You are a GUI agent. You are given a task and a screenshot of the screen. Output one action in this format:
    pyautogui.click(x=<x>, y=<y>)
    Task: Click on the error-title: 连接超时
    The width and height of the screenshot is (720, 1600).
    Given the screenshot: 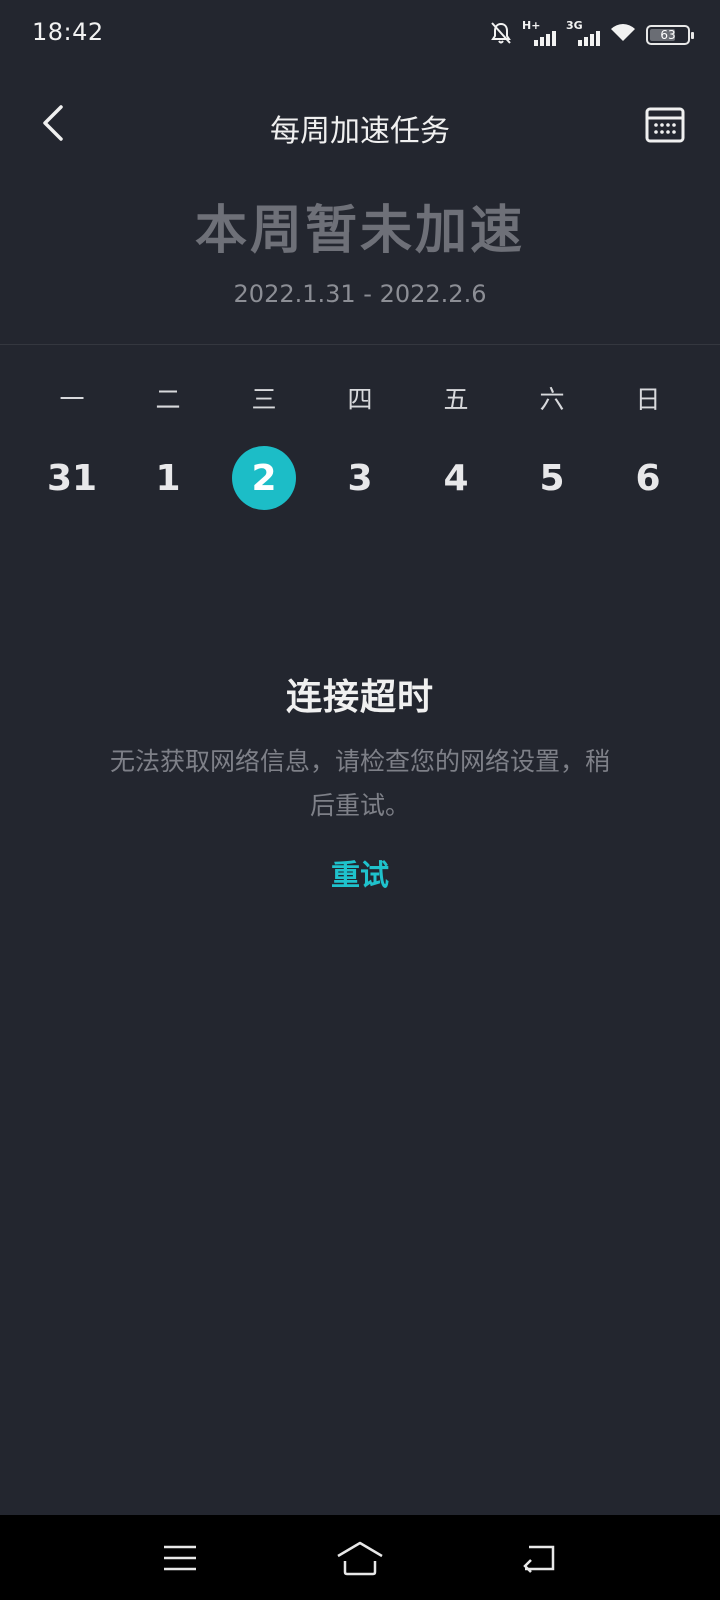 What is the action you would take?
    pyautogui.click(x=359, y=697)
    